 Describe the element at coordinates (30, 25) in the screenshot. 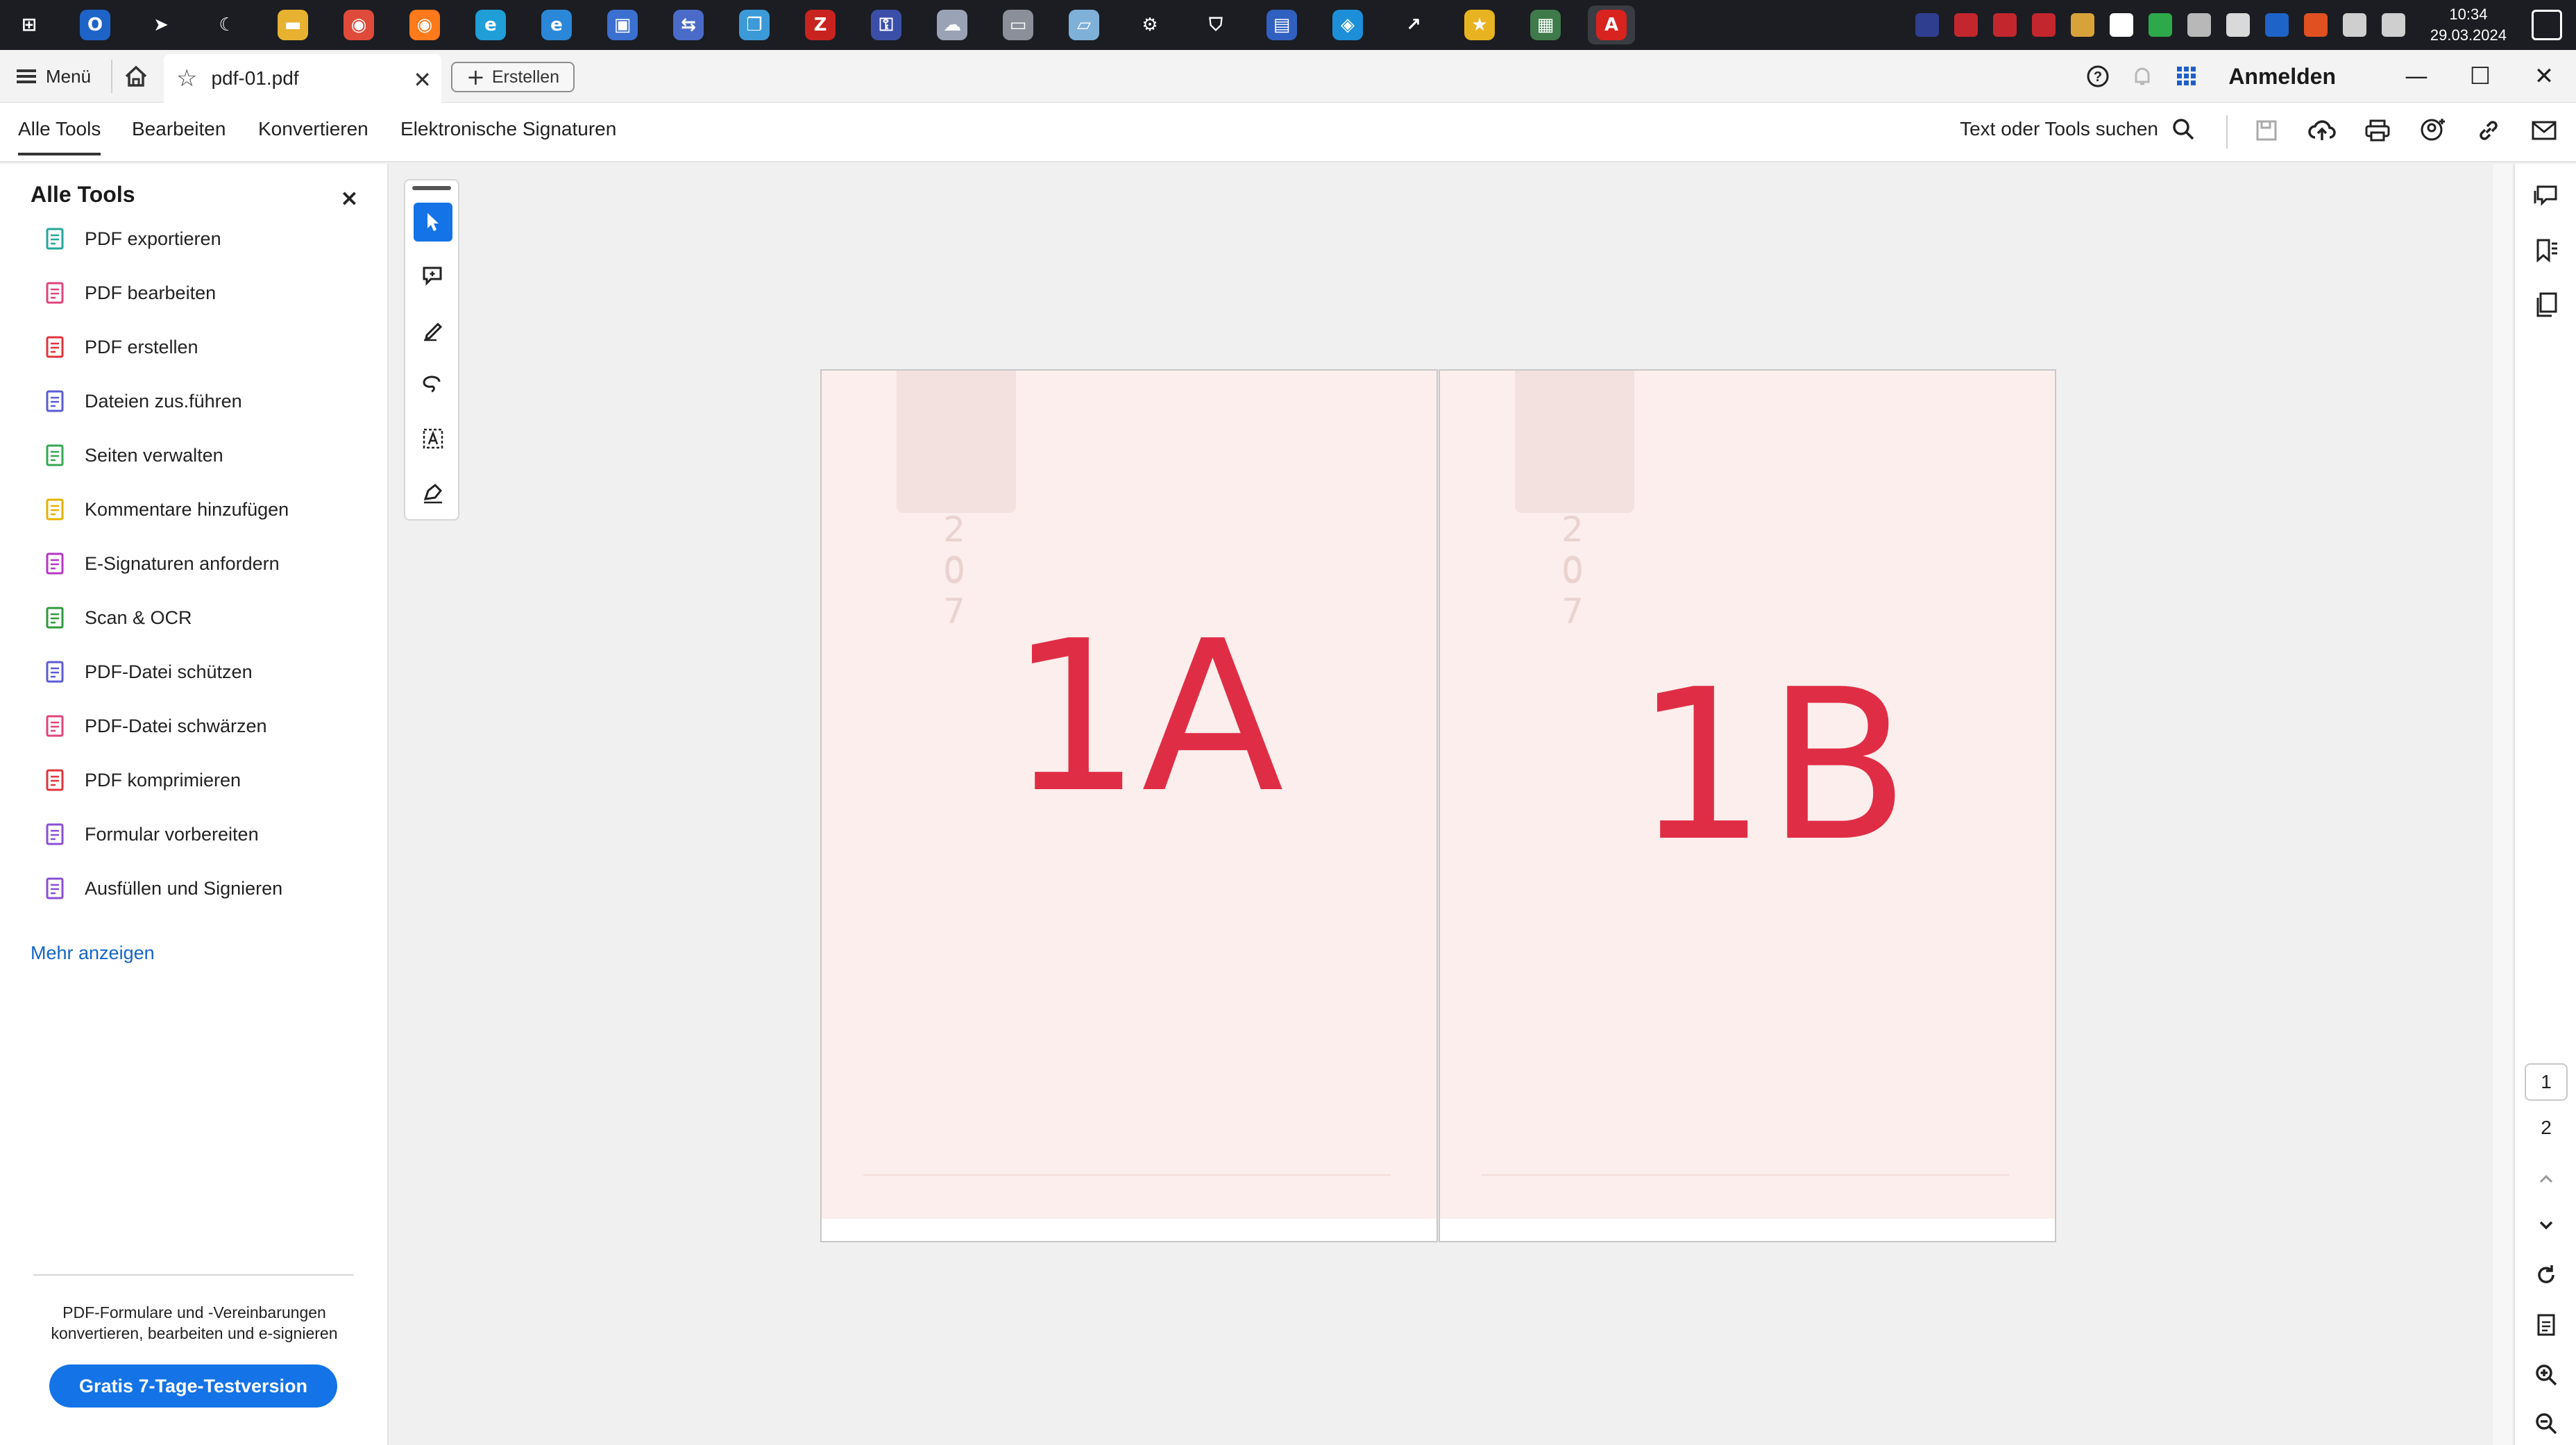

I see `taskbar-app: ⊞` at that location.